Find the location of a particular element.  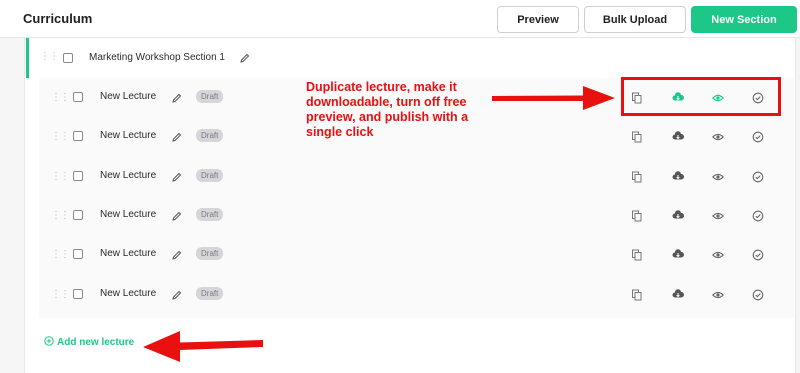

new-section-button: New Section is located at coordinates (744, 19).